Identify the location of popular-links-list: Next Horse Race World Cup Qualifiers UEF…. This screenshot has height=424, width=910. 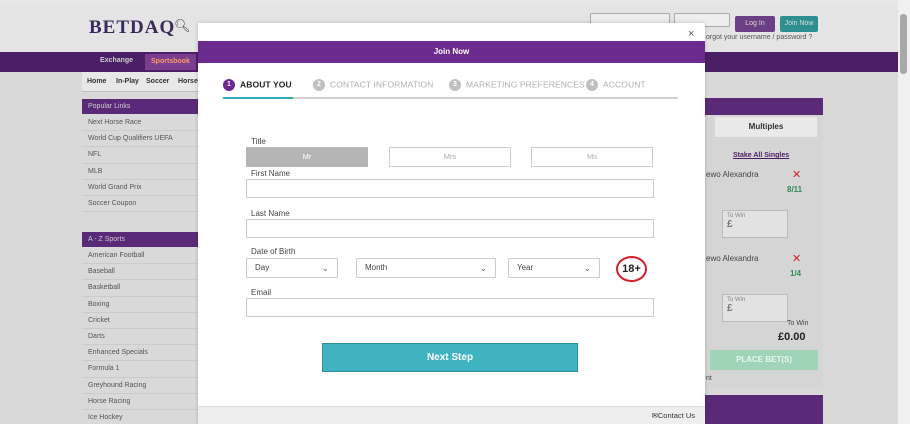
(141, 164).